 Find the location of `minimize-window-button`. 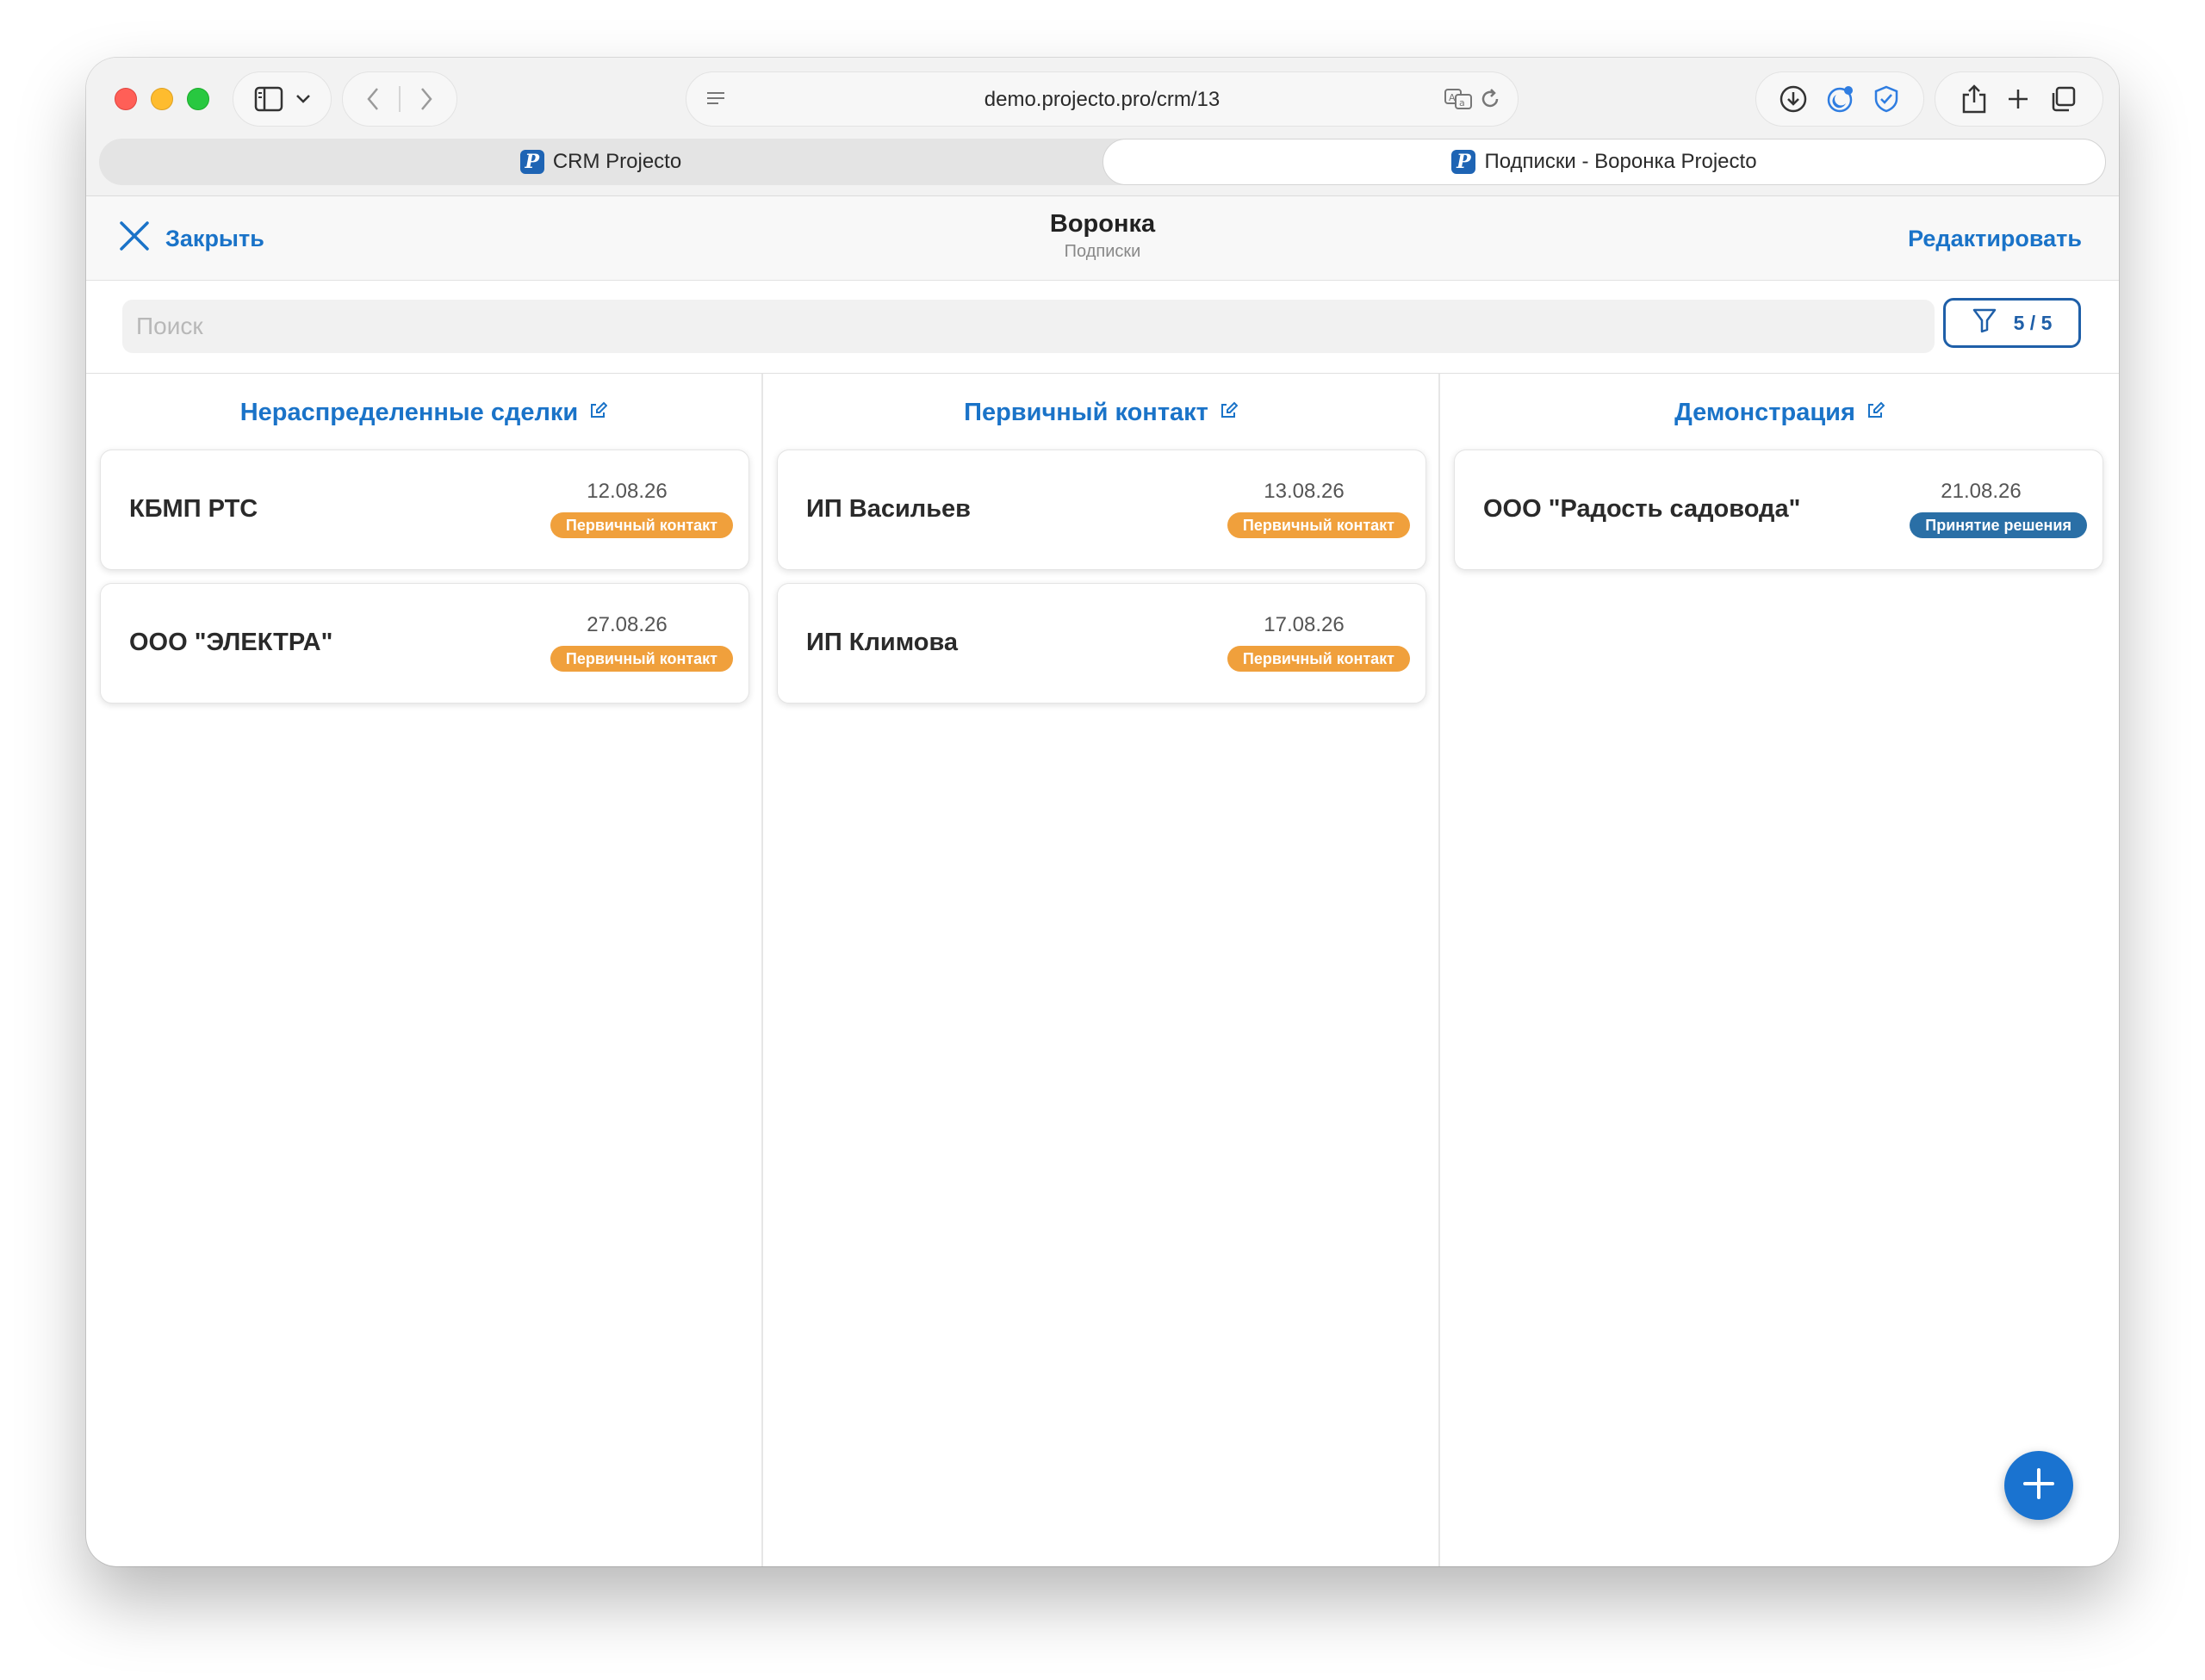

minimize-window-button is located at coordinates (162, 99).